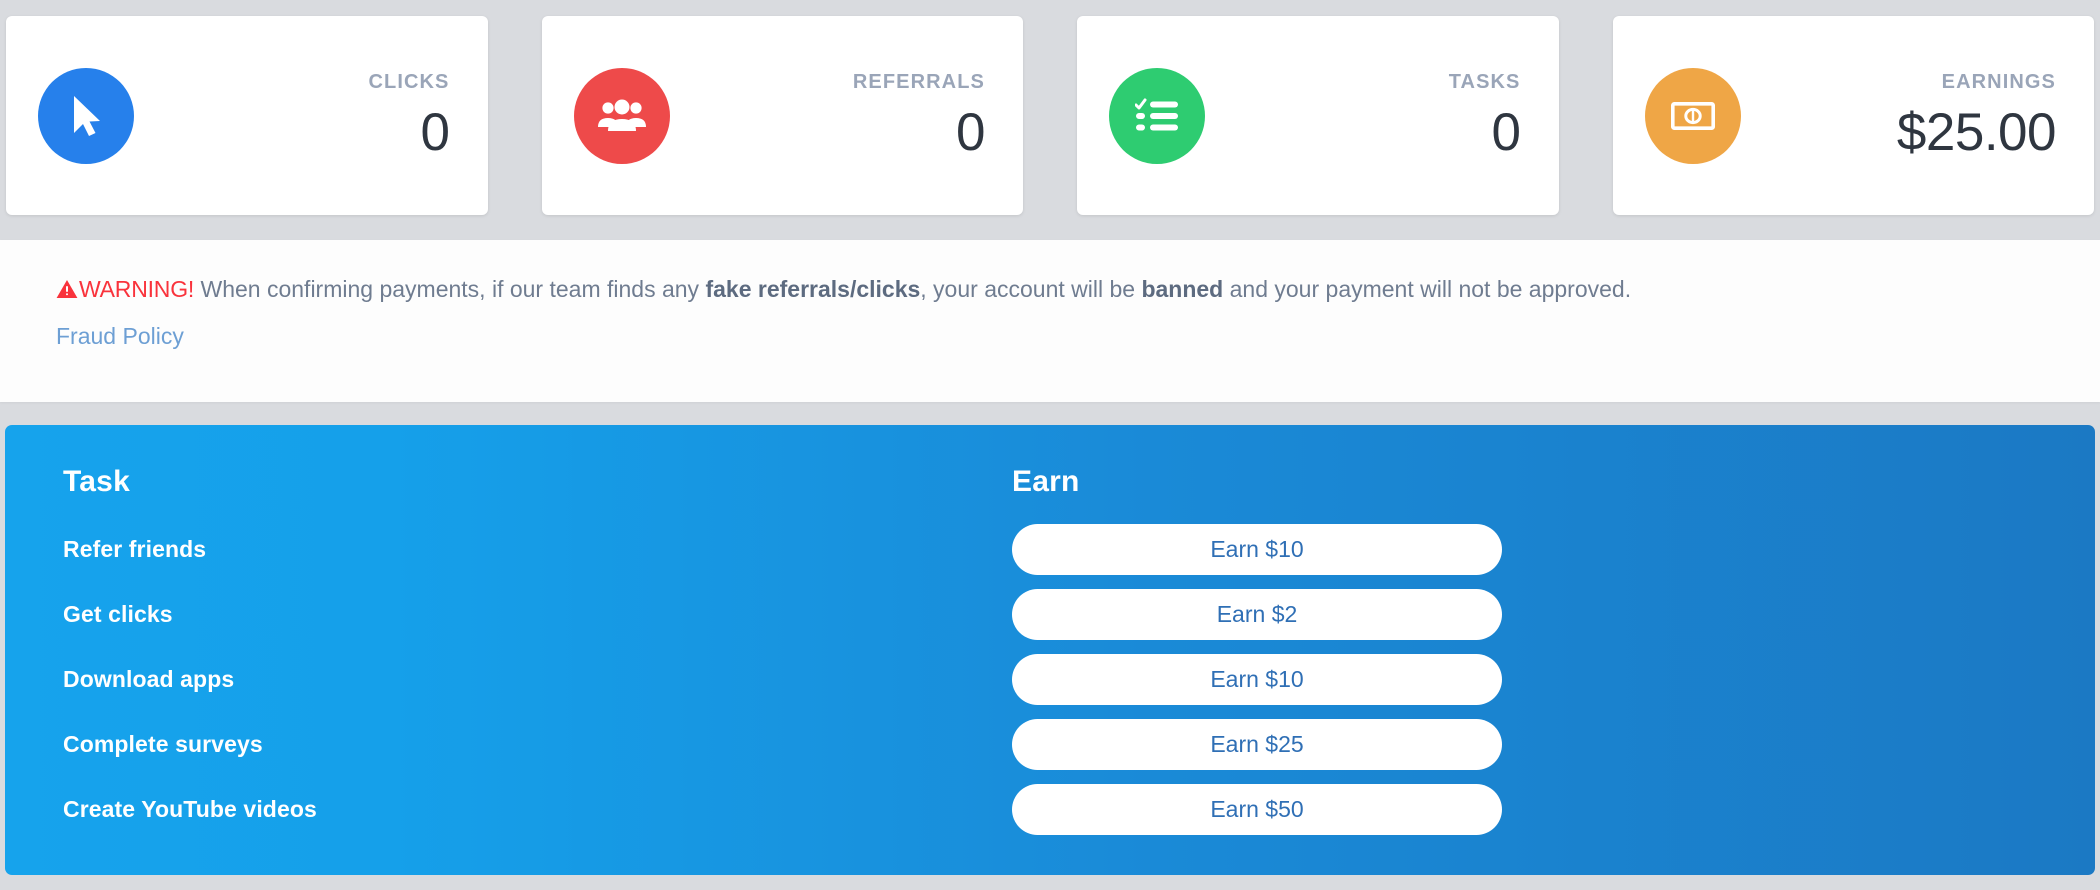  What do you see at coordinates (1542, 744) in the screenshot?
I see `earn-cell: Earn $25` at bounding box center [1542, 744].